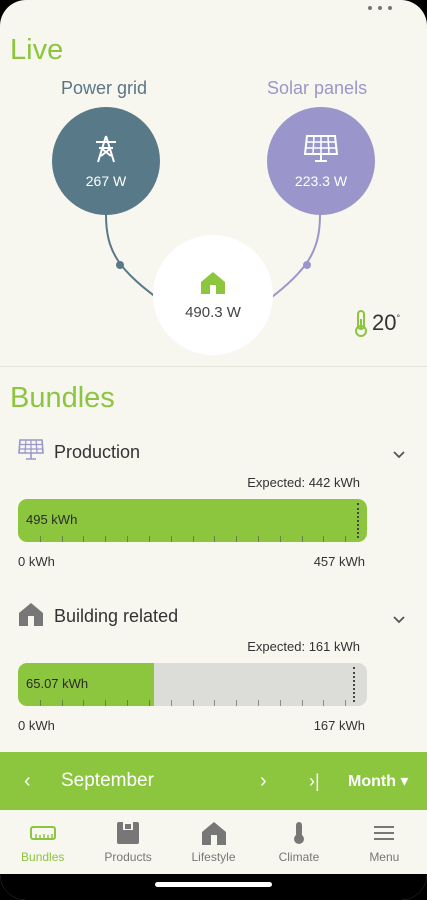 This screenshot has width=427, height=900. Describe the element at coordinates (339, 725) in the screenshot. I see `building-axis-max: 167 kWh` at that location.